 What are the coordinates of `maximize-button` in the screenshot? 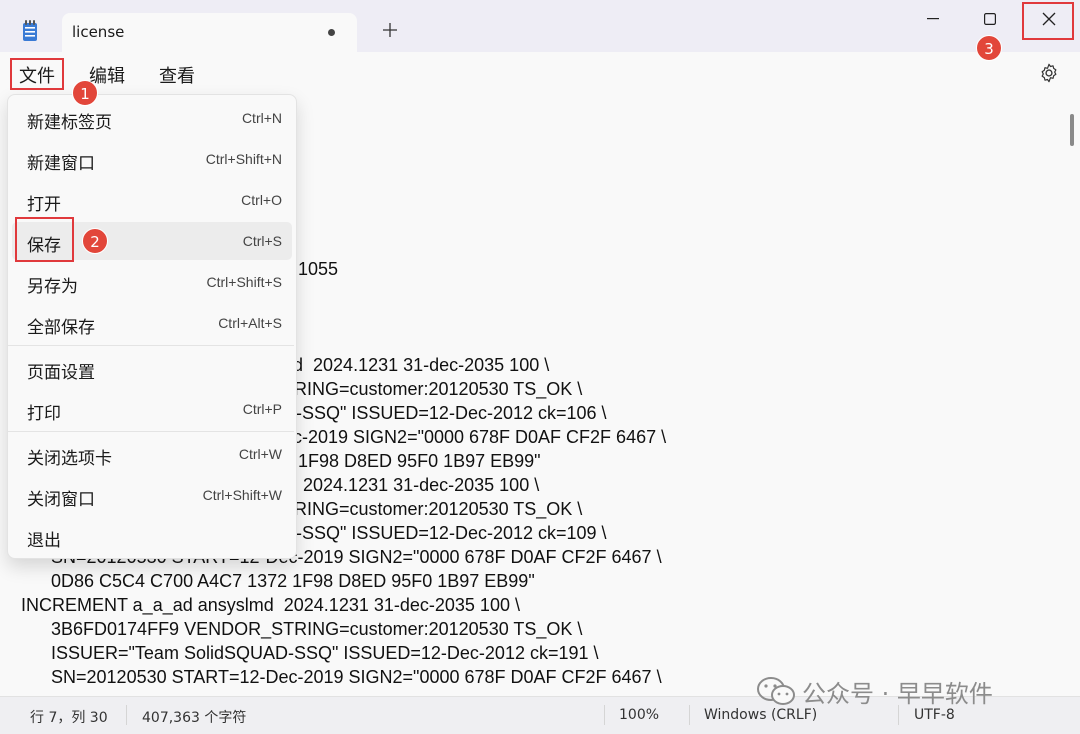 It's located at (990, 19).